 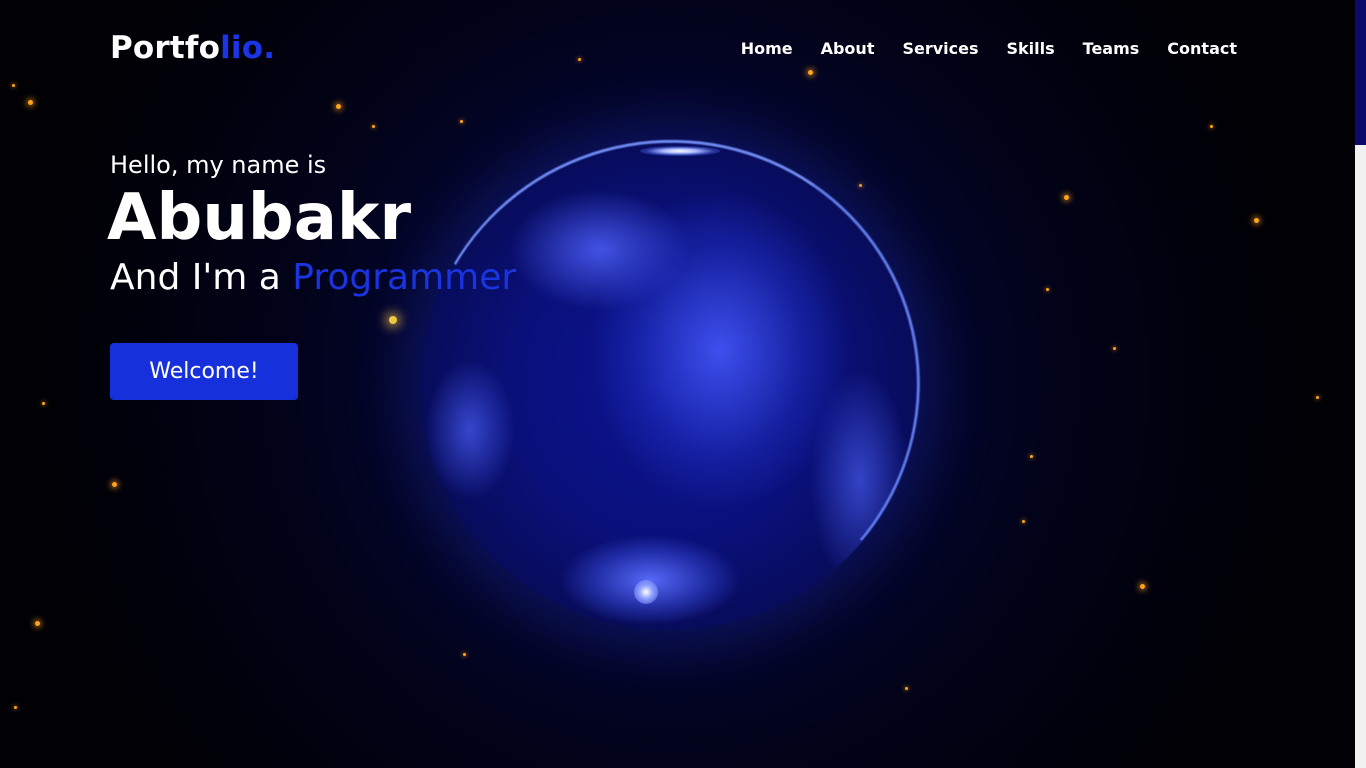 I want to click on logo-main-text: Portfo, so click(x=165, y=48).